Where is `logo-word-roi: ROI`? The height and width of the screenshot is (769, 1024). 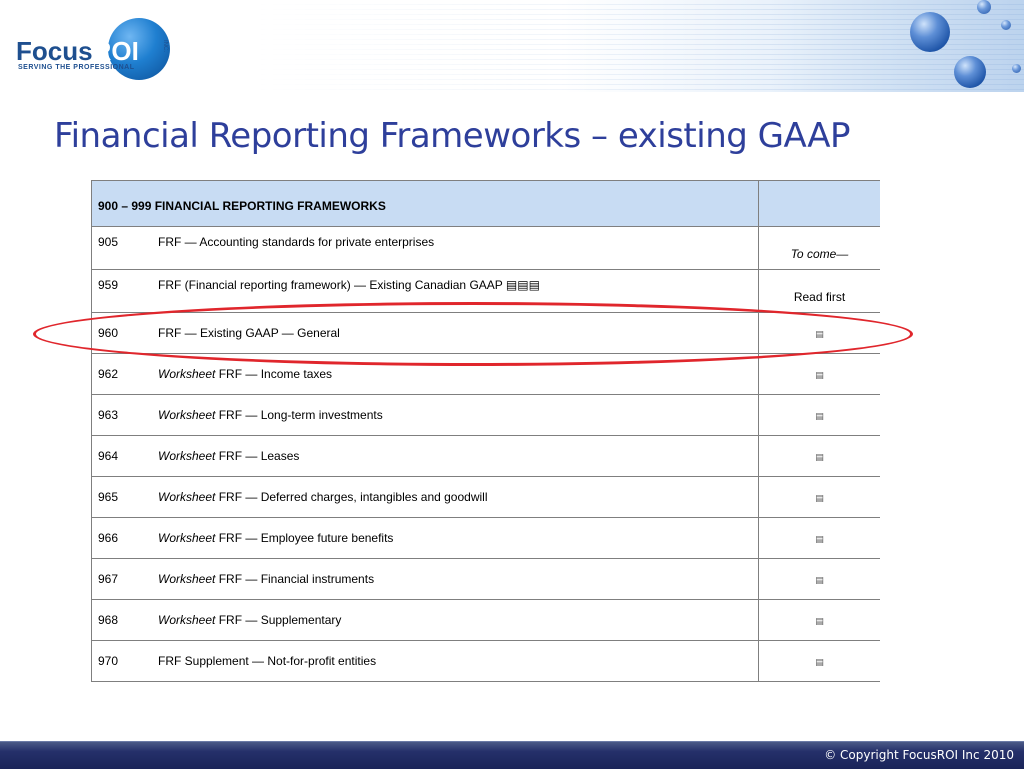
logo-word-roi: ROI is located at coordinates (115, 51).